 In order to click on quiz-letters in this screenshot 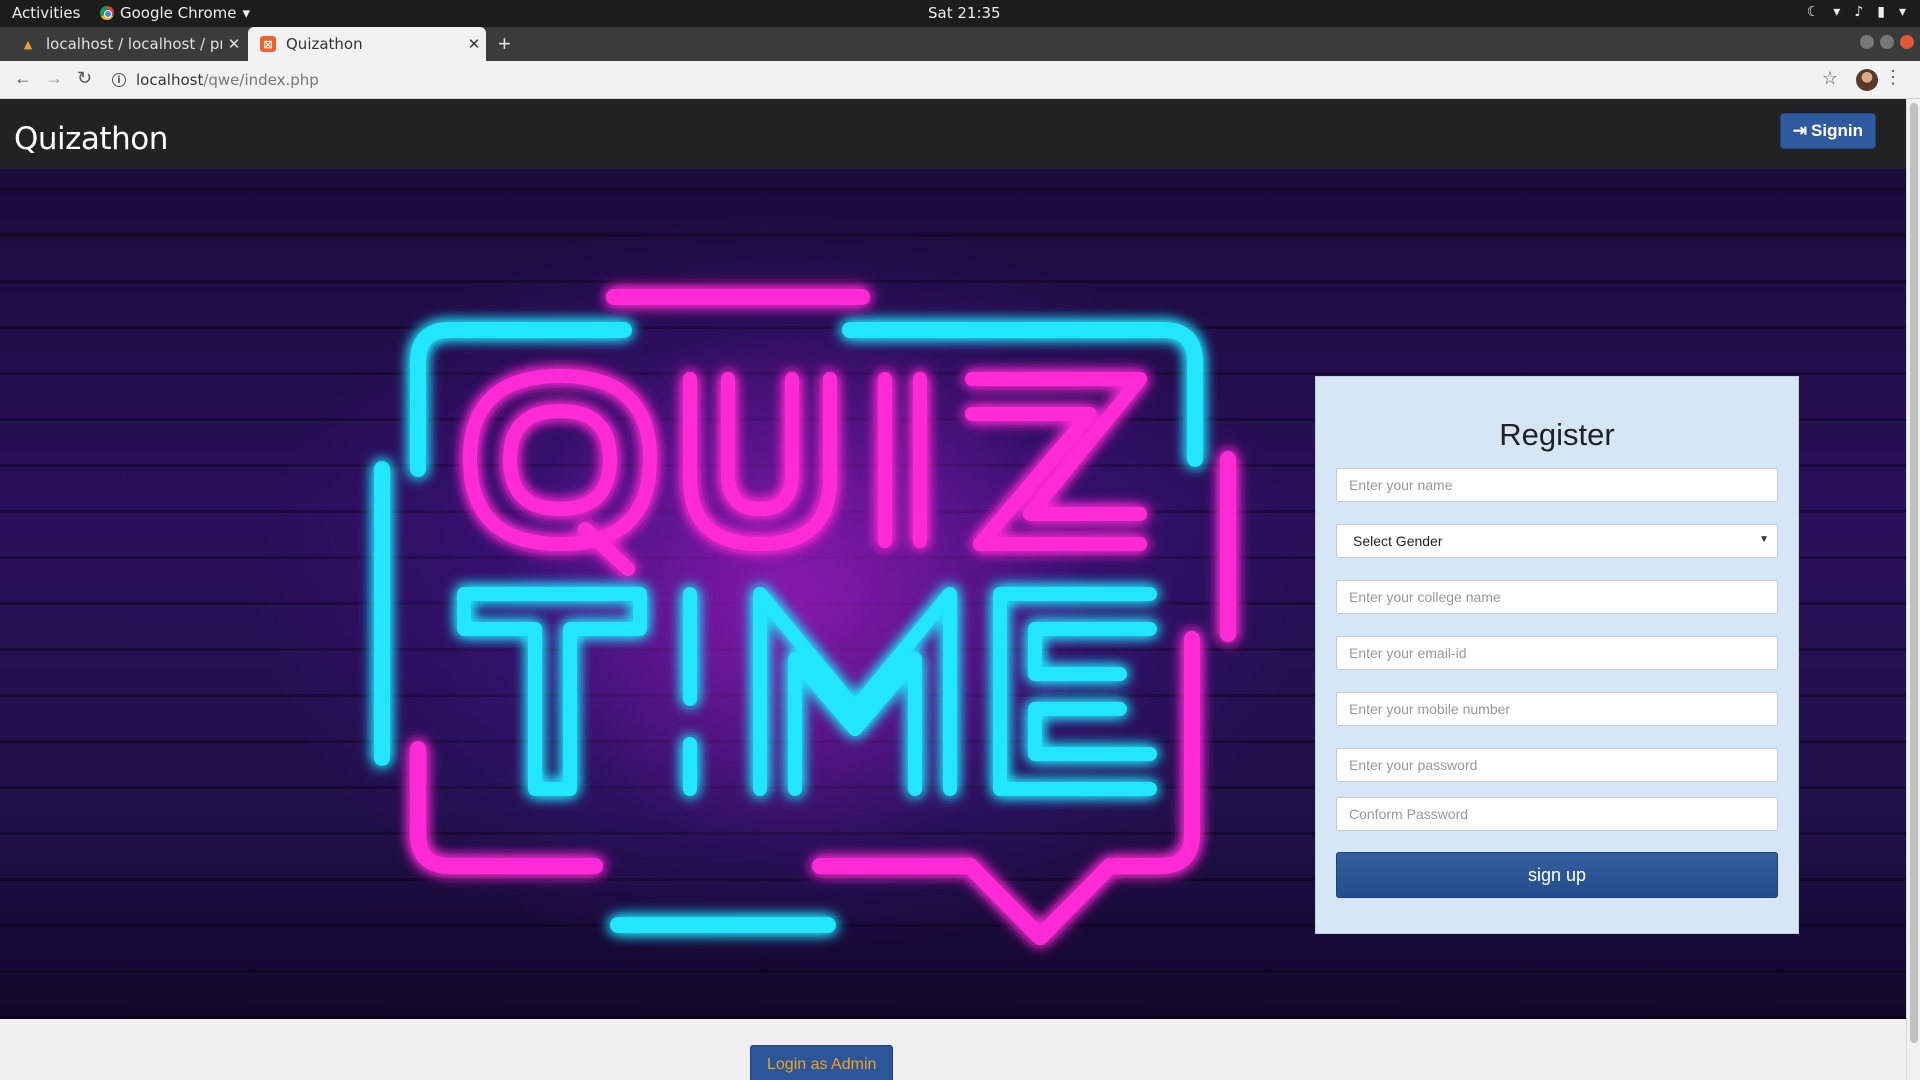, I will do `click(805, 472)`.